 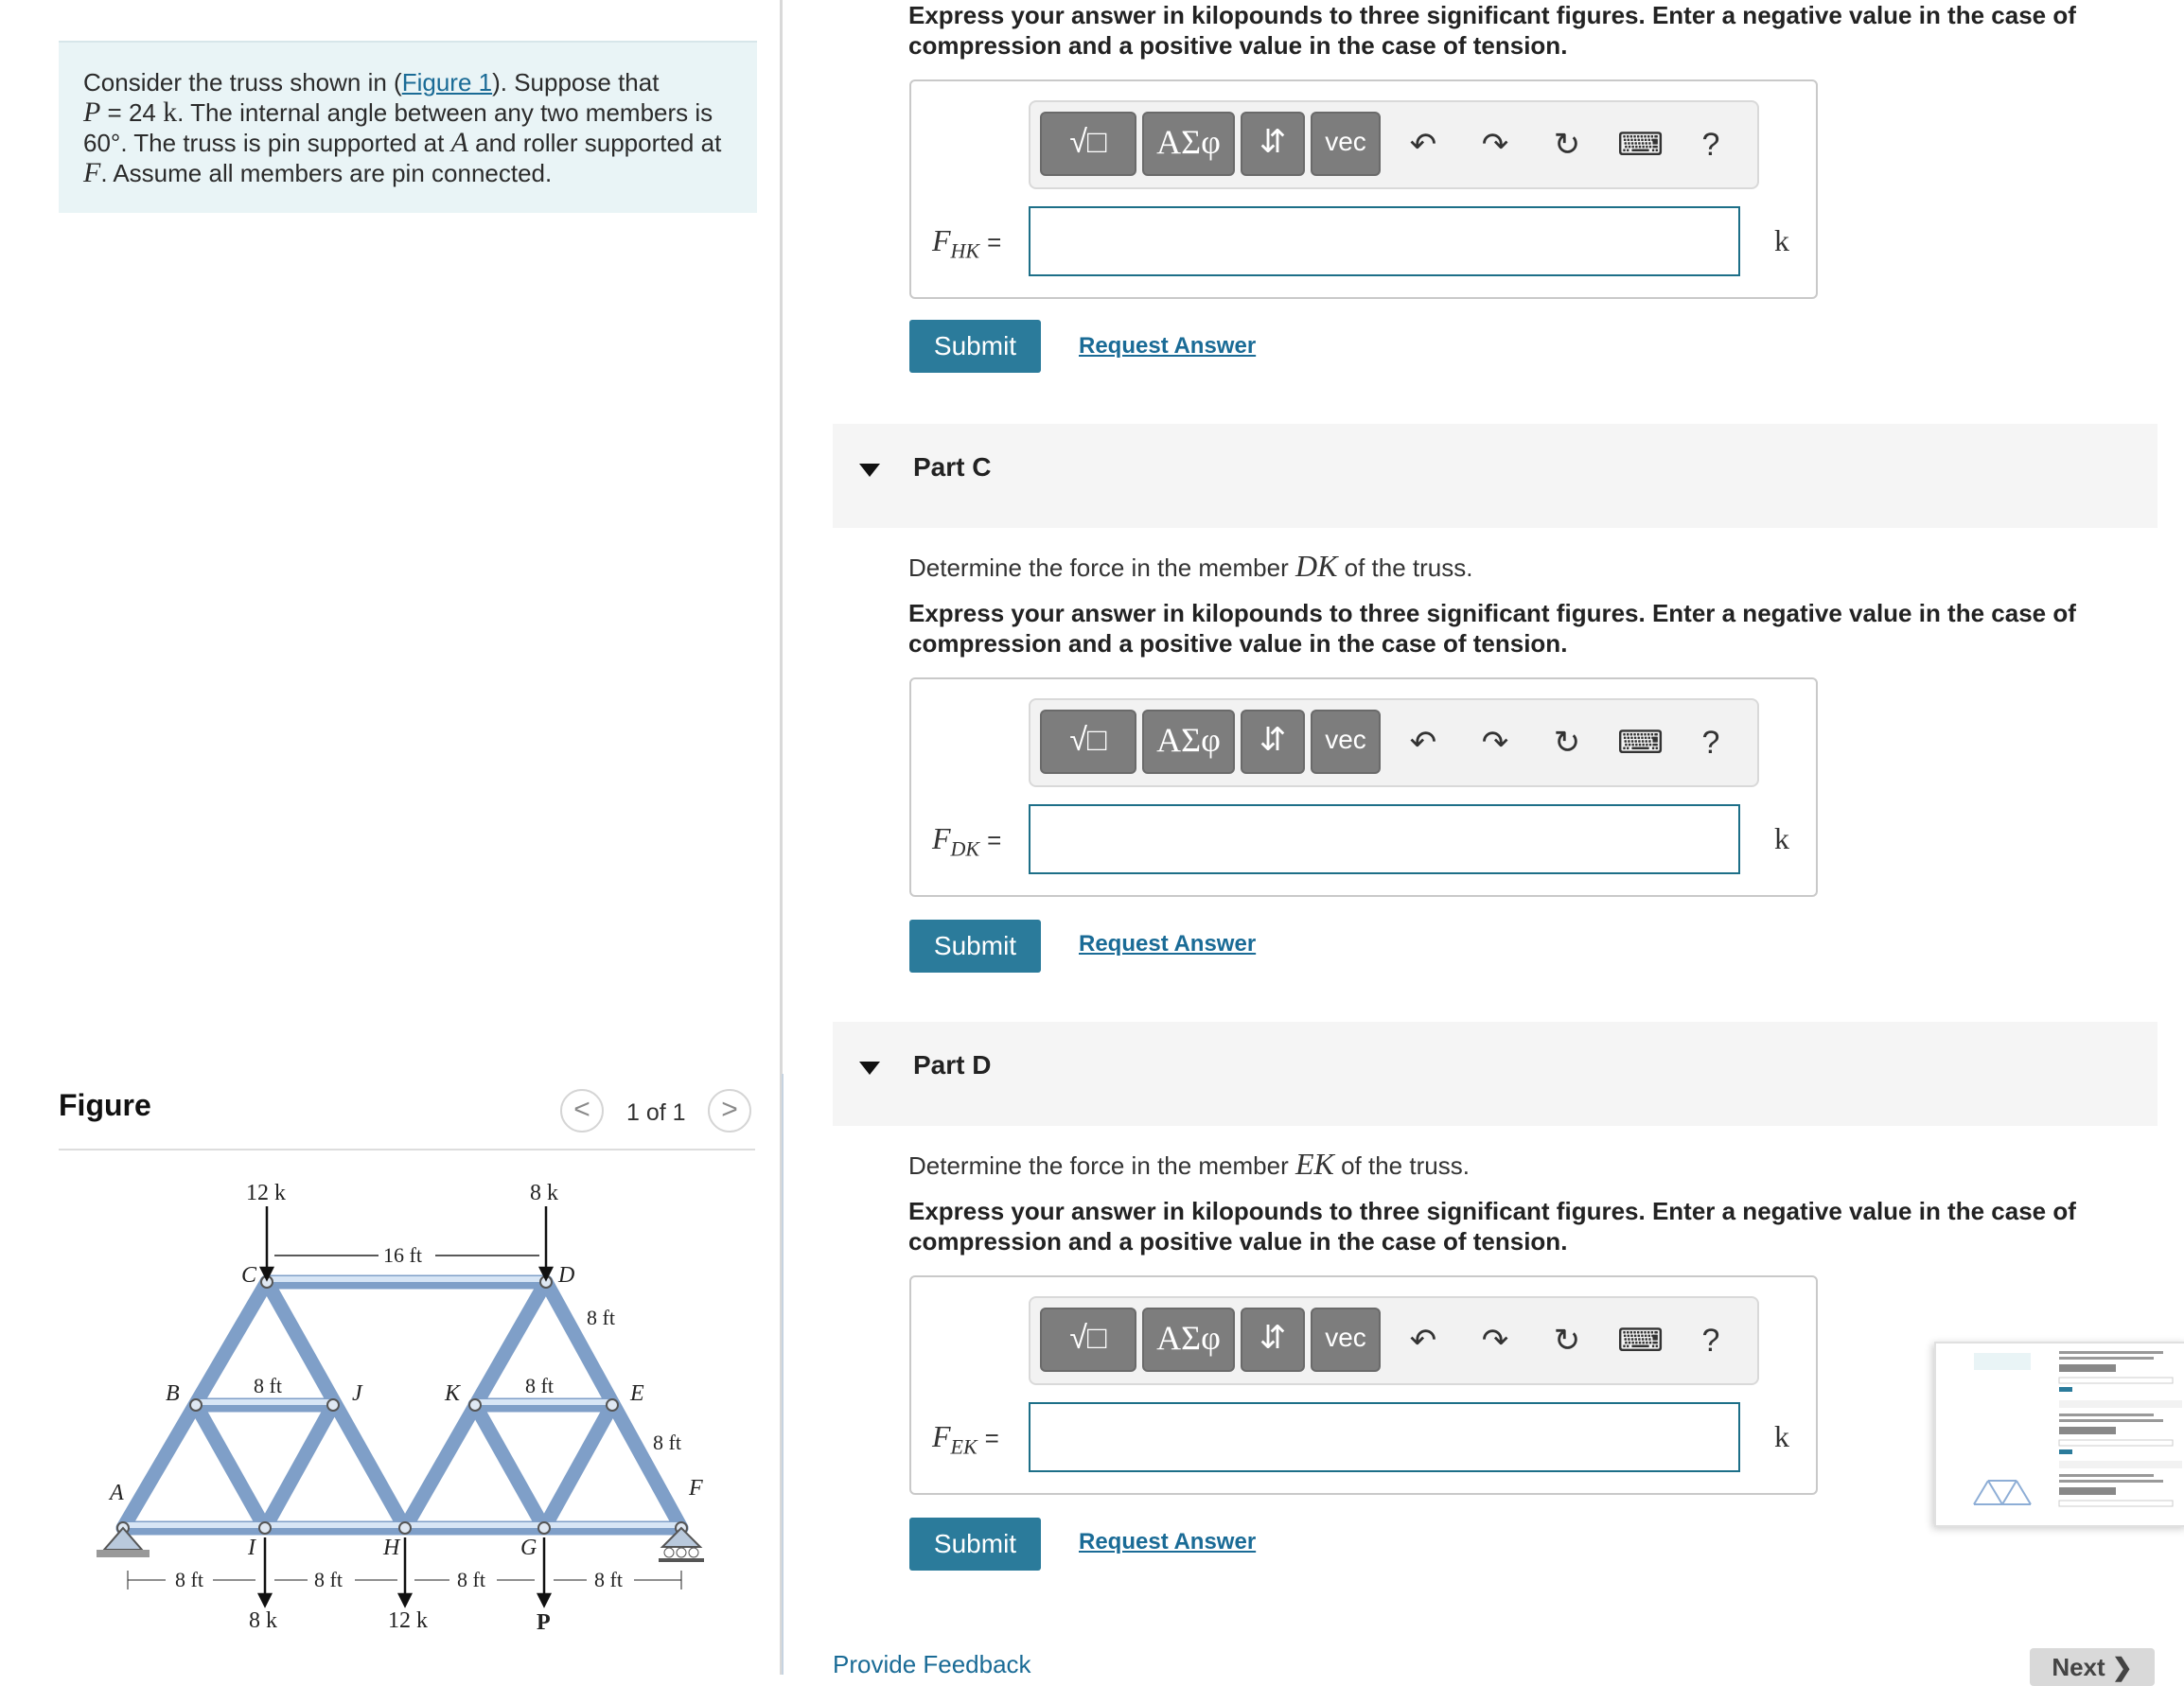 What do you see at coordinates (189, 1579) in the screenshot?
I see `dim-ai: 8 ft` at bounding box center [189, 1579].